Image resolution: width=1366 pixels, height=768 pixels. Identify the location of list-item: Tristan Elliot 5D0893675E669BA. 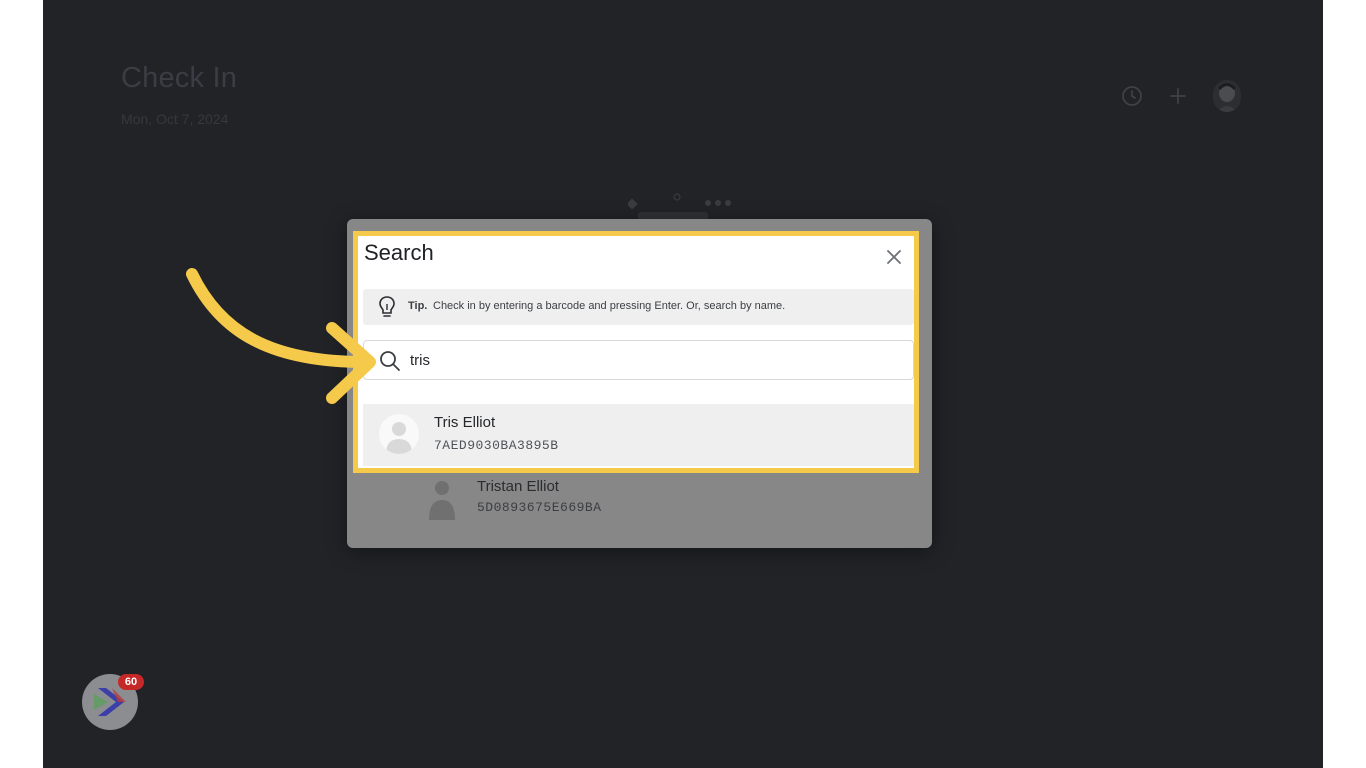
(676, 499).